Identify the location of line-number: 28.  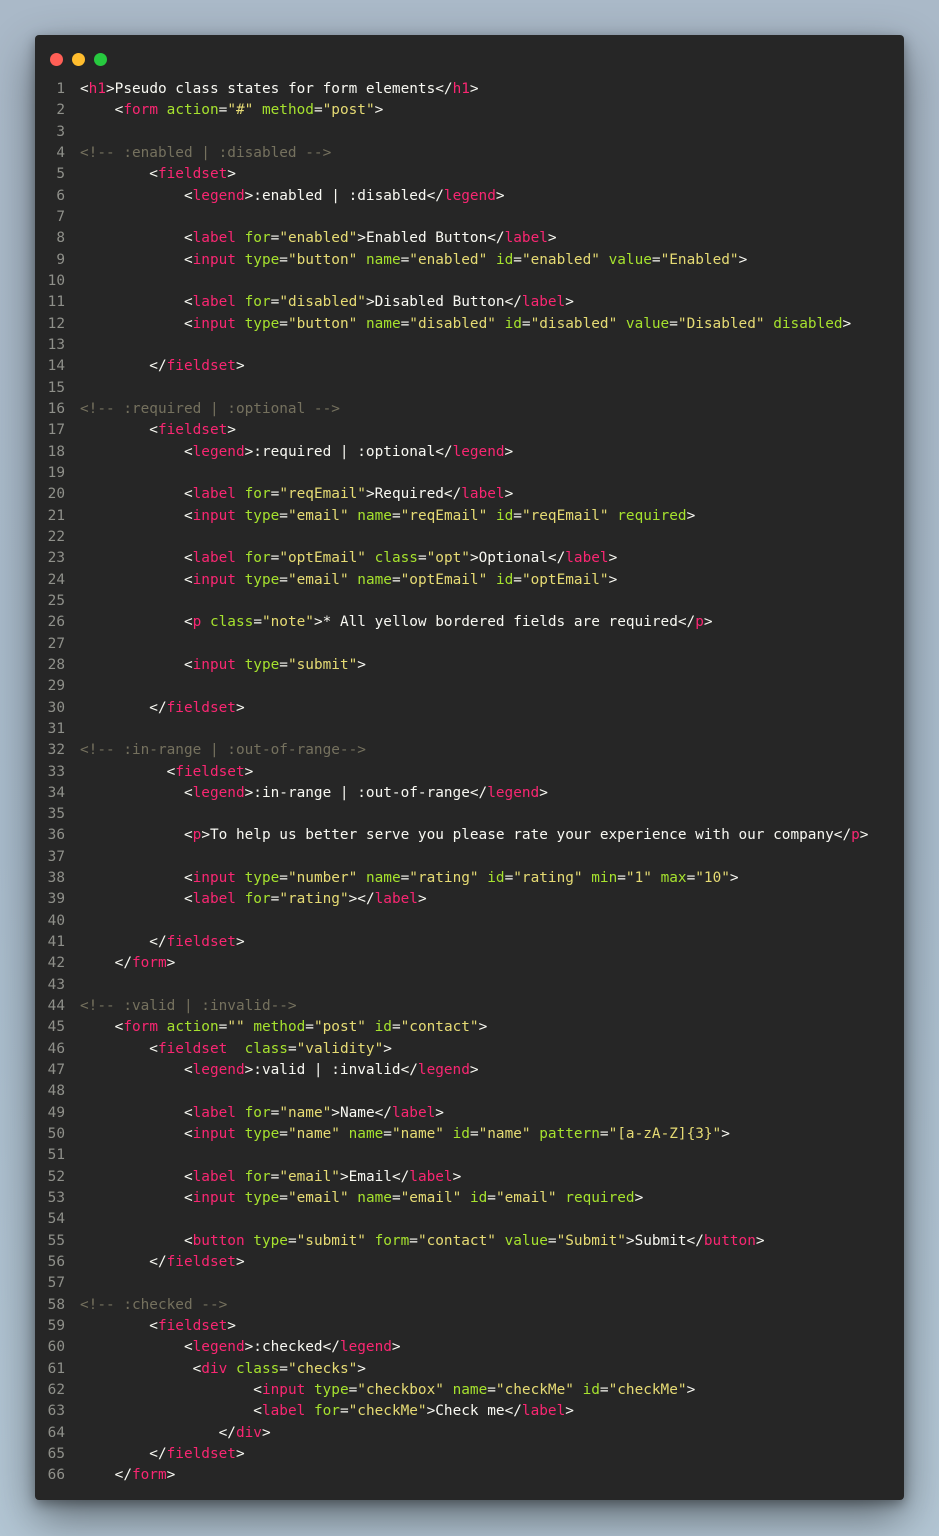
(56, 664).